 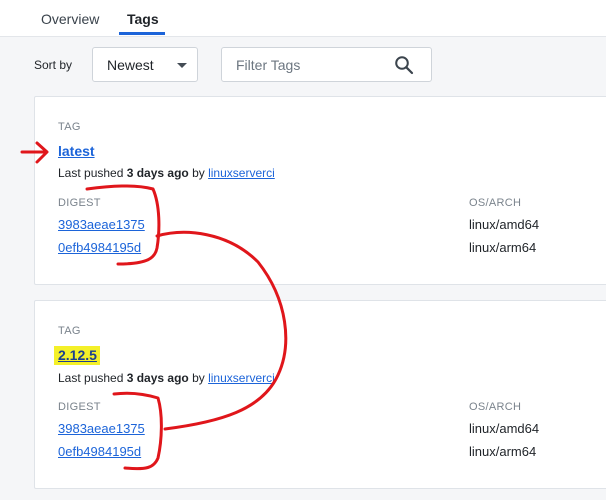 What do you see at coordinates (142, 33) in the screenshot?
I see `active-tab-indicator` at bounding box center [142, 33].